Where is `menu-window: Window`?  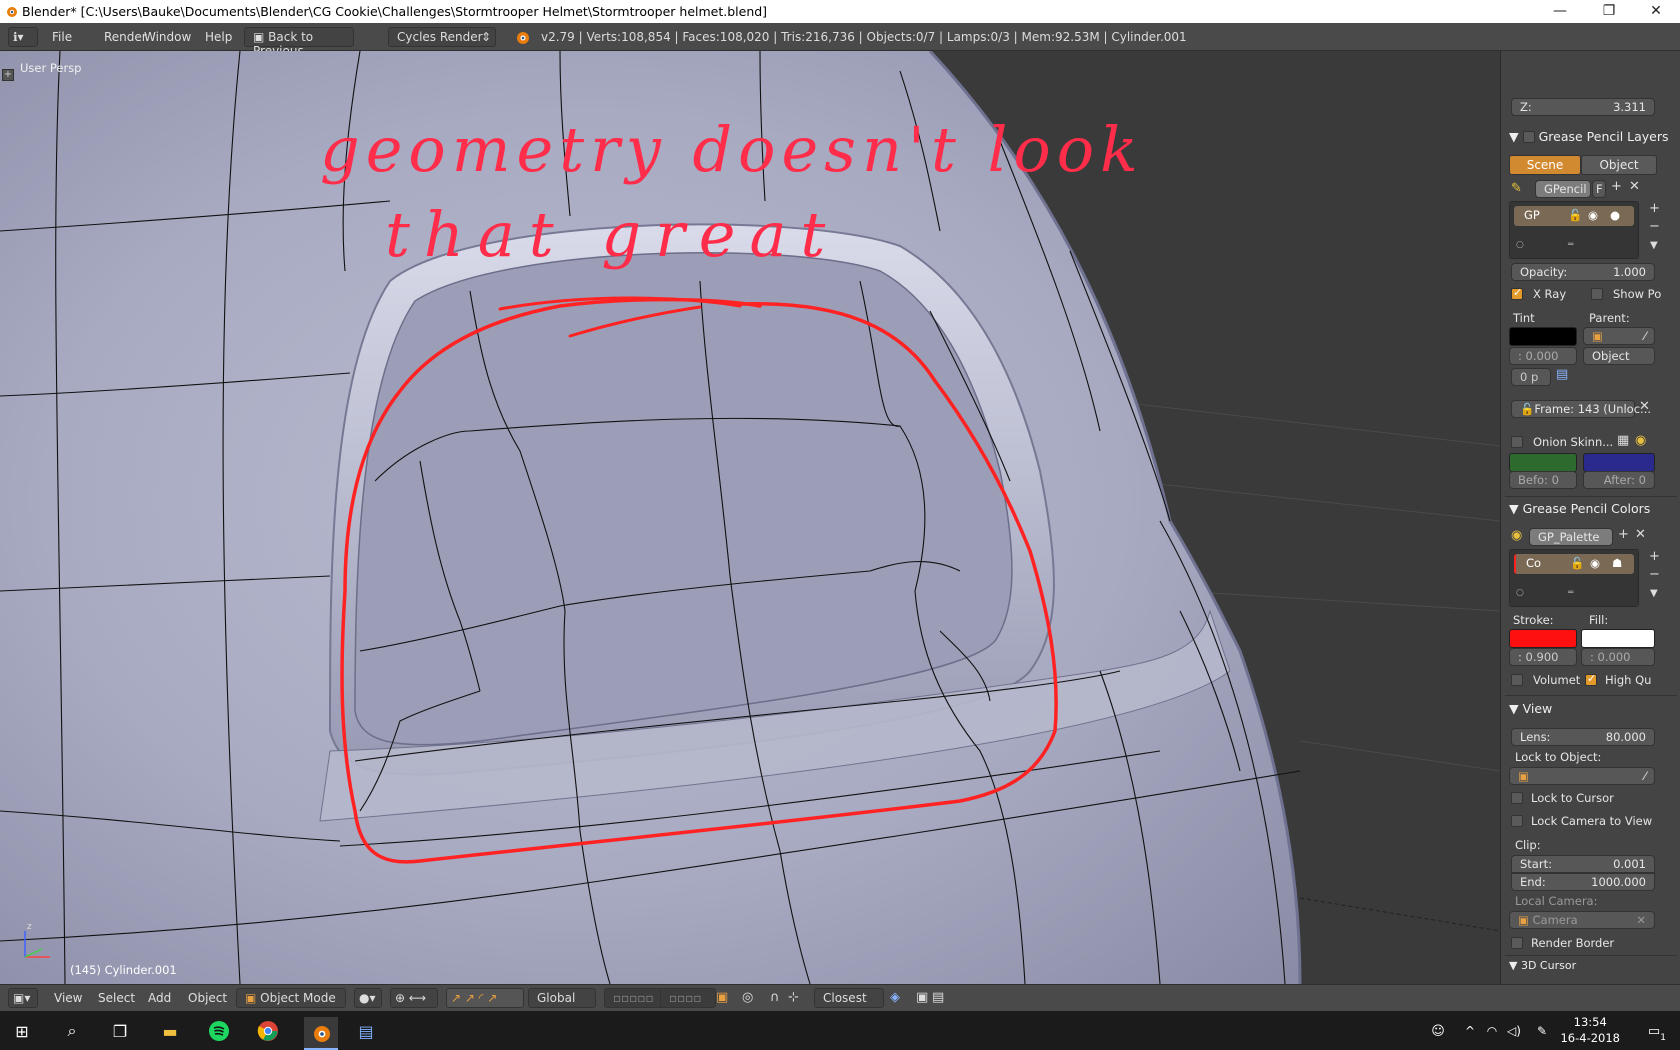
menu-window: Window is located at coordinates (167, 37).